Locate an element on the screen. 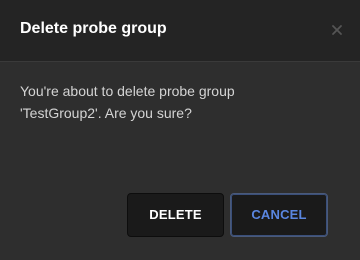 The height and width of the screenshot is (260, 360). dialog-title: Delete probe group is located at coordinates (93, 28).